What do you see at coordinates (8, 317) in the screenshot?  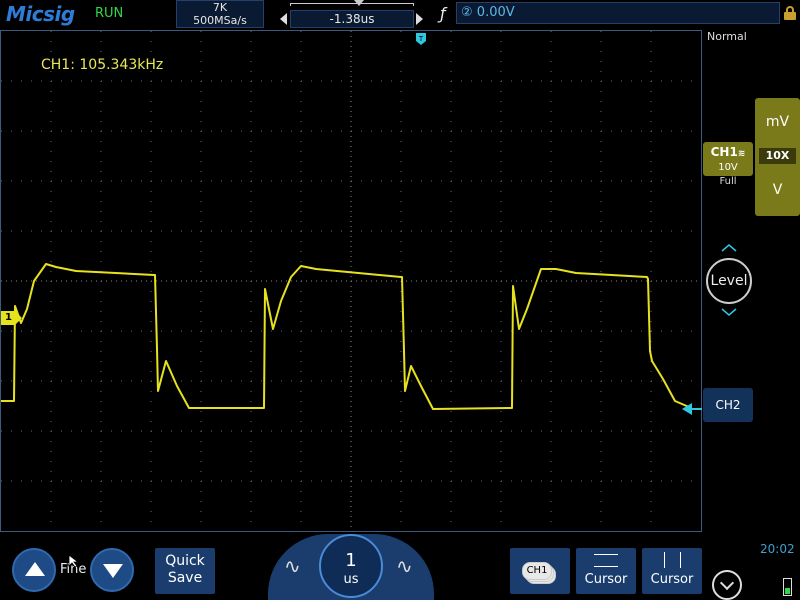 I see `ch1-marker-label: 1` at bounding box center [8, 317].